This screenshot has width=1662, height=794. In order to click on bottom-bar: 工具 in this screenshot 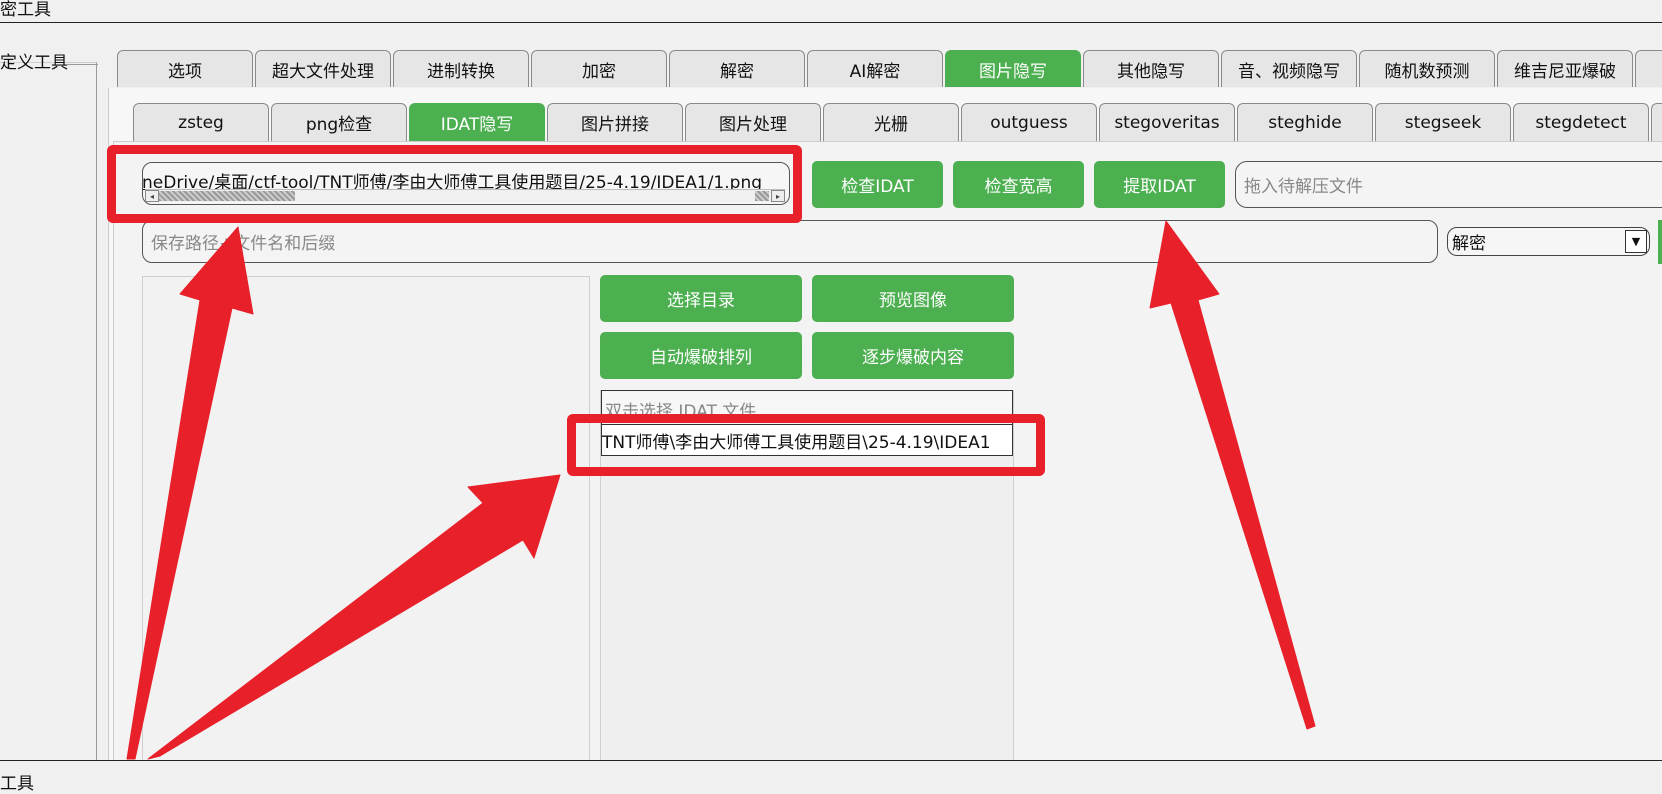, I will do `click(831, 777)`.